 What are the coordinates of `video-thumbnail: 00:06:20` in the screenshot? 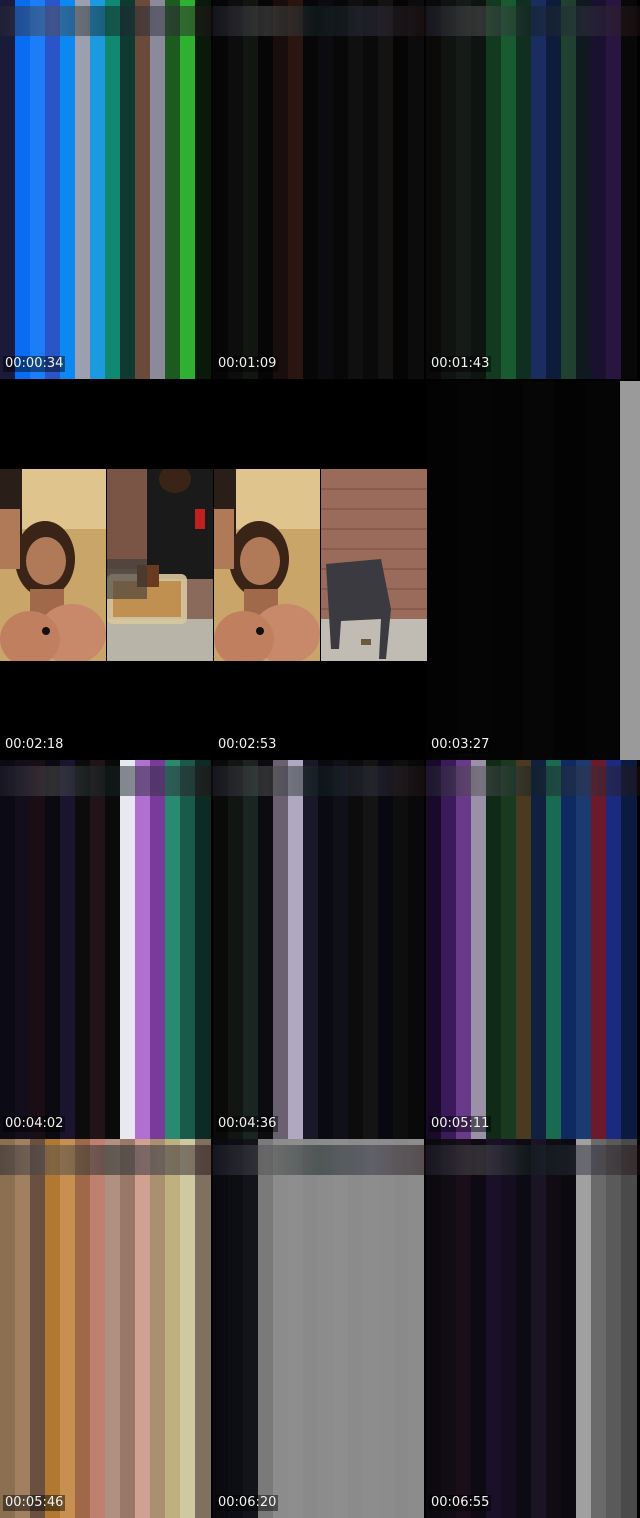 It's located at (319, 1328).